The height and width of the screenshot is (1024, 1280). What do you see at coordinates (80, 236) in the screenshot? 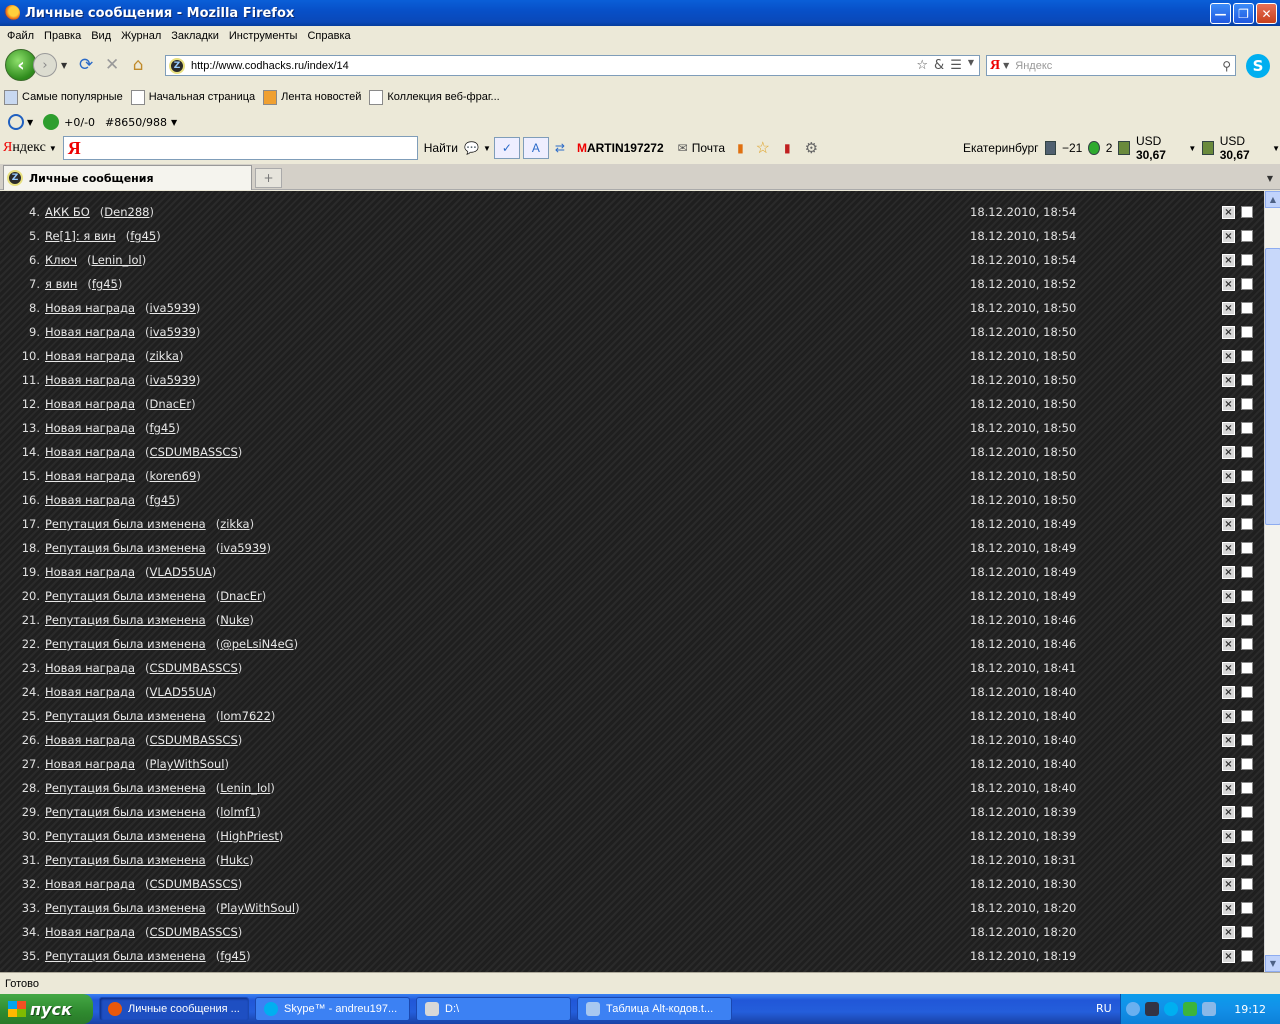
I see `message-subject-link: Re[1]: я вин` at bounding box center [80, 236].